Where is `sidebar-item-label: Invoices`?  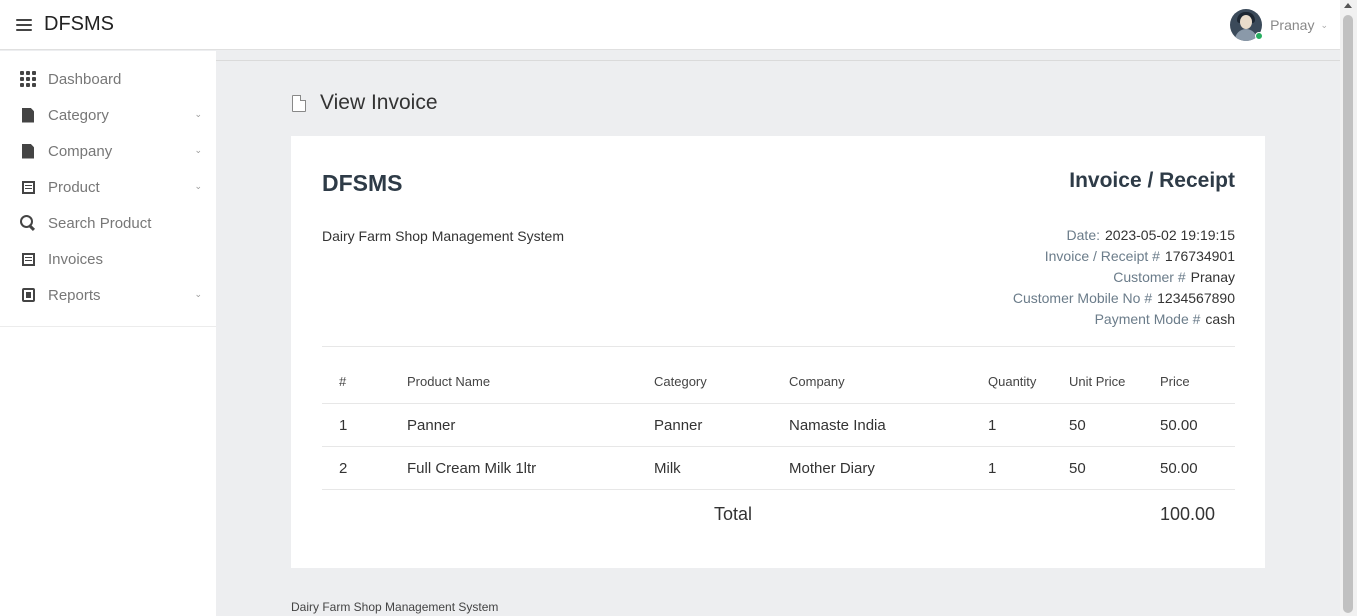
sidebar-item-label: Invoices is located at coordinates (76, 259).